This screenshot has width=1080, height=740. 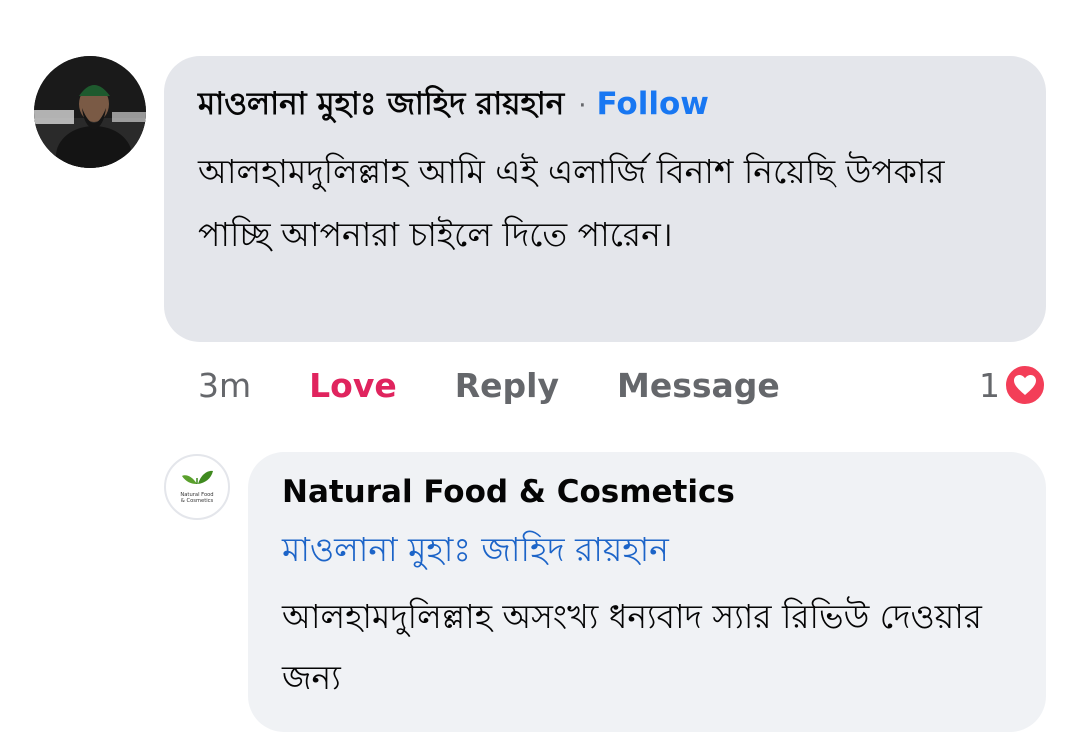 I want to click on mention-link: মাওলানা মুহাঃ জাহিদ রায়হান, so click(x=647, y=552).